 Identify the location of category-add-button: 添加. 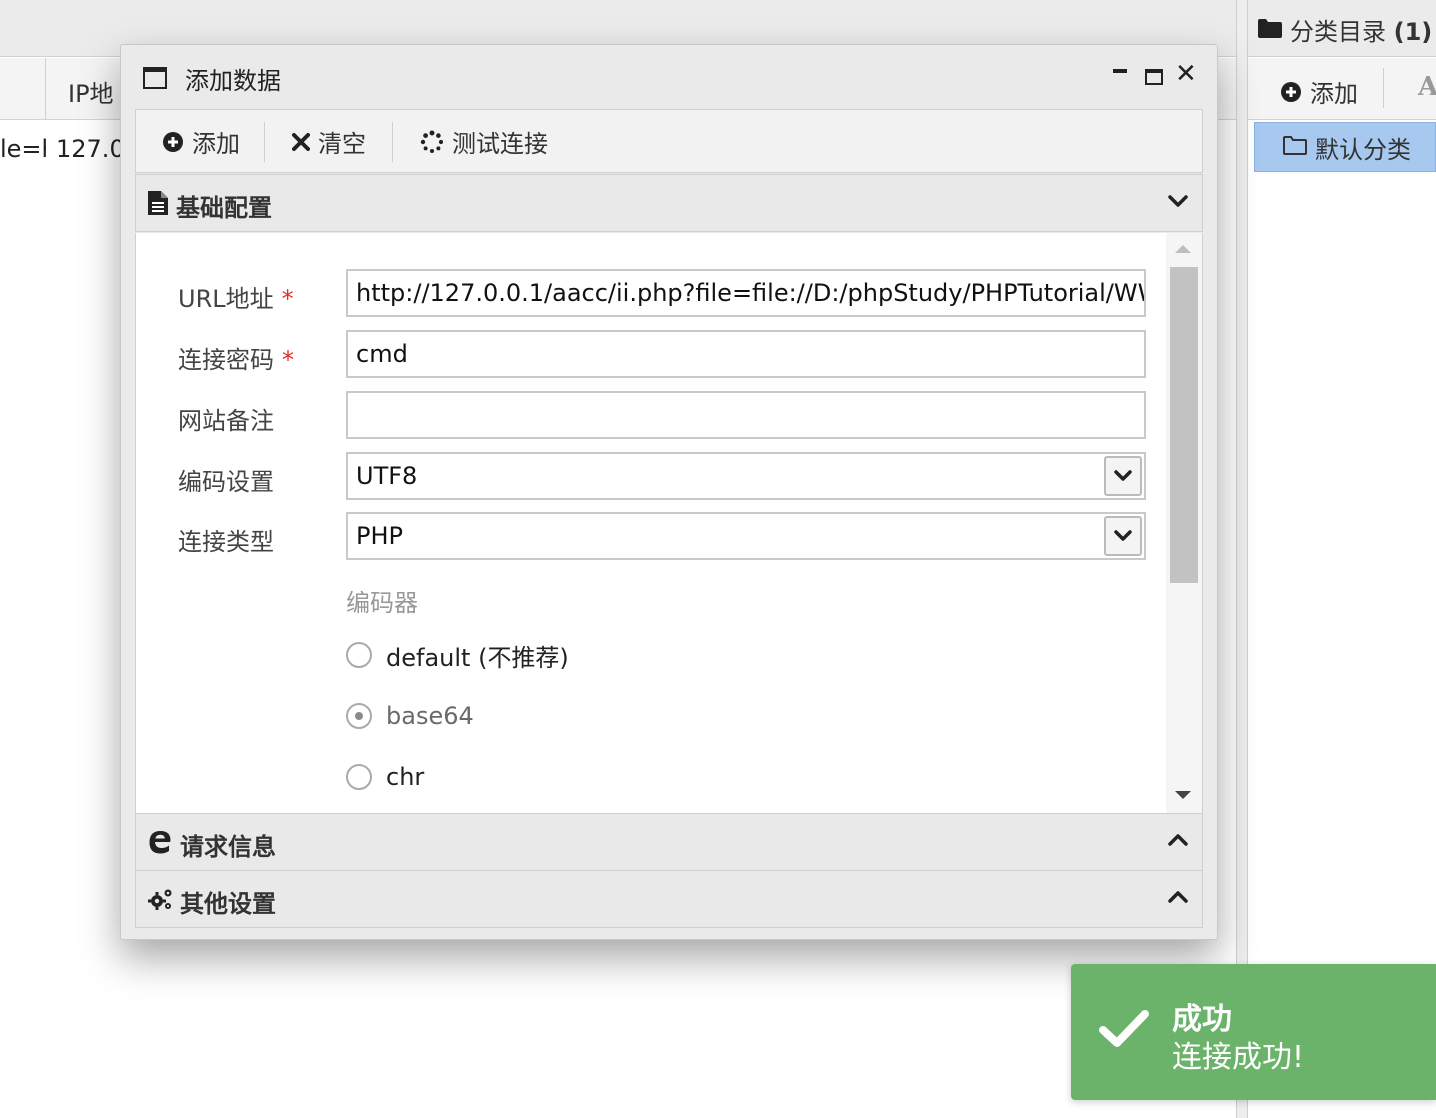
(1319, 91).